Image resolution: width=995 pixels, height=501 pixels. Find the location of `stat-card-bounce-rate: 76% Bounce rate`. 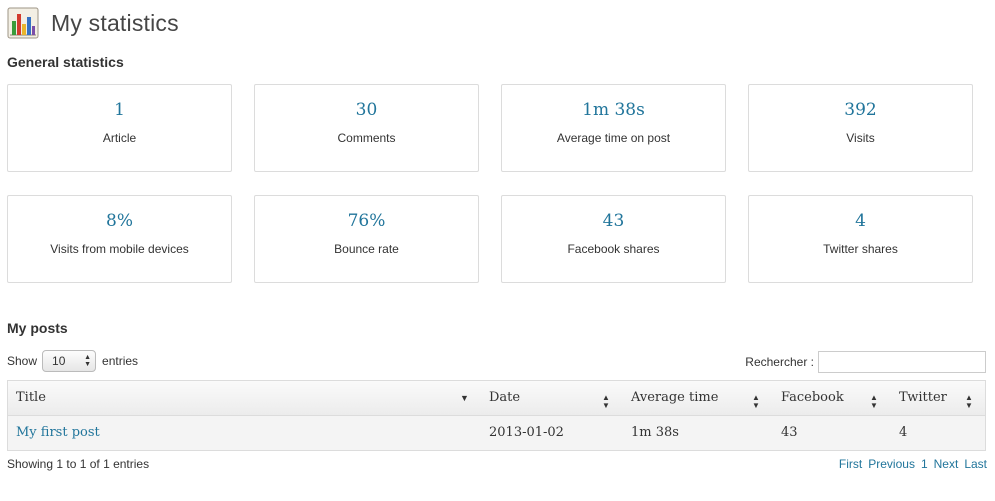

stat-card-bounce-rate: 76% Bounce rate is located at coordinates (366, 239).